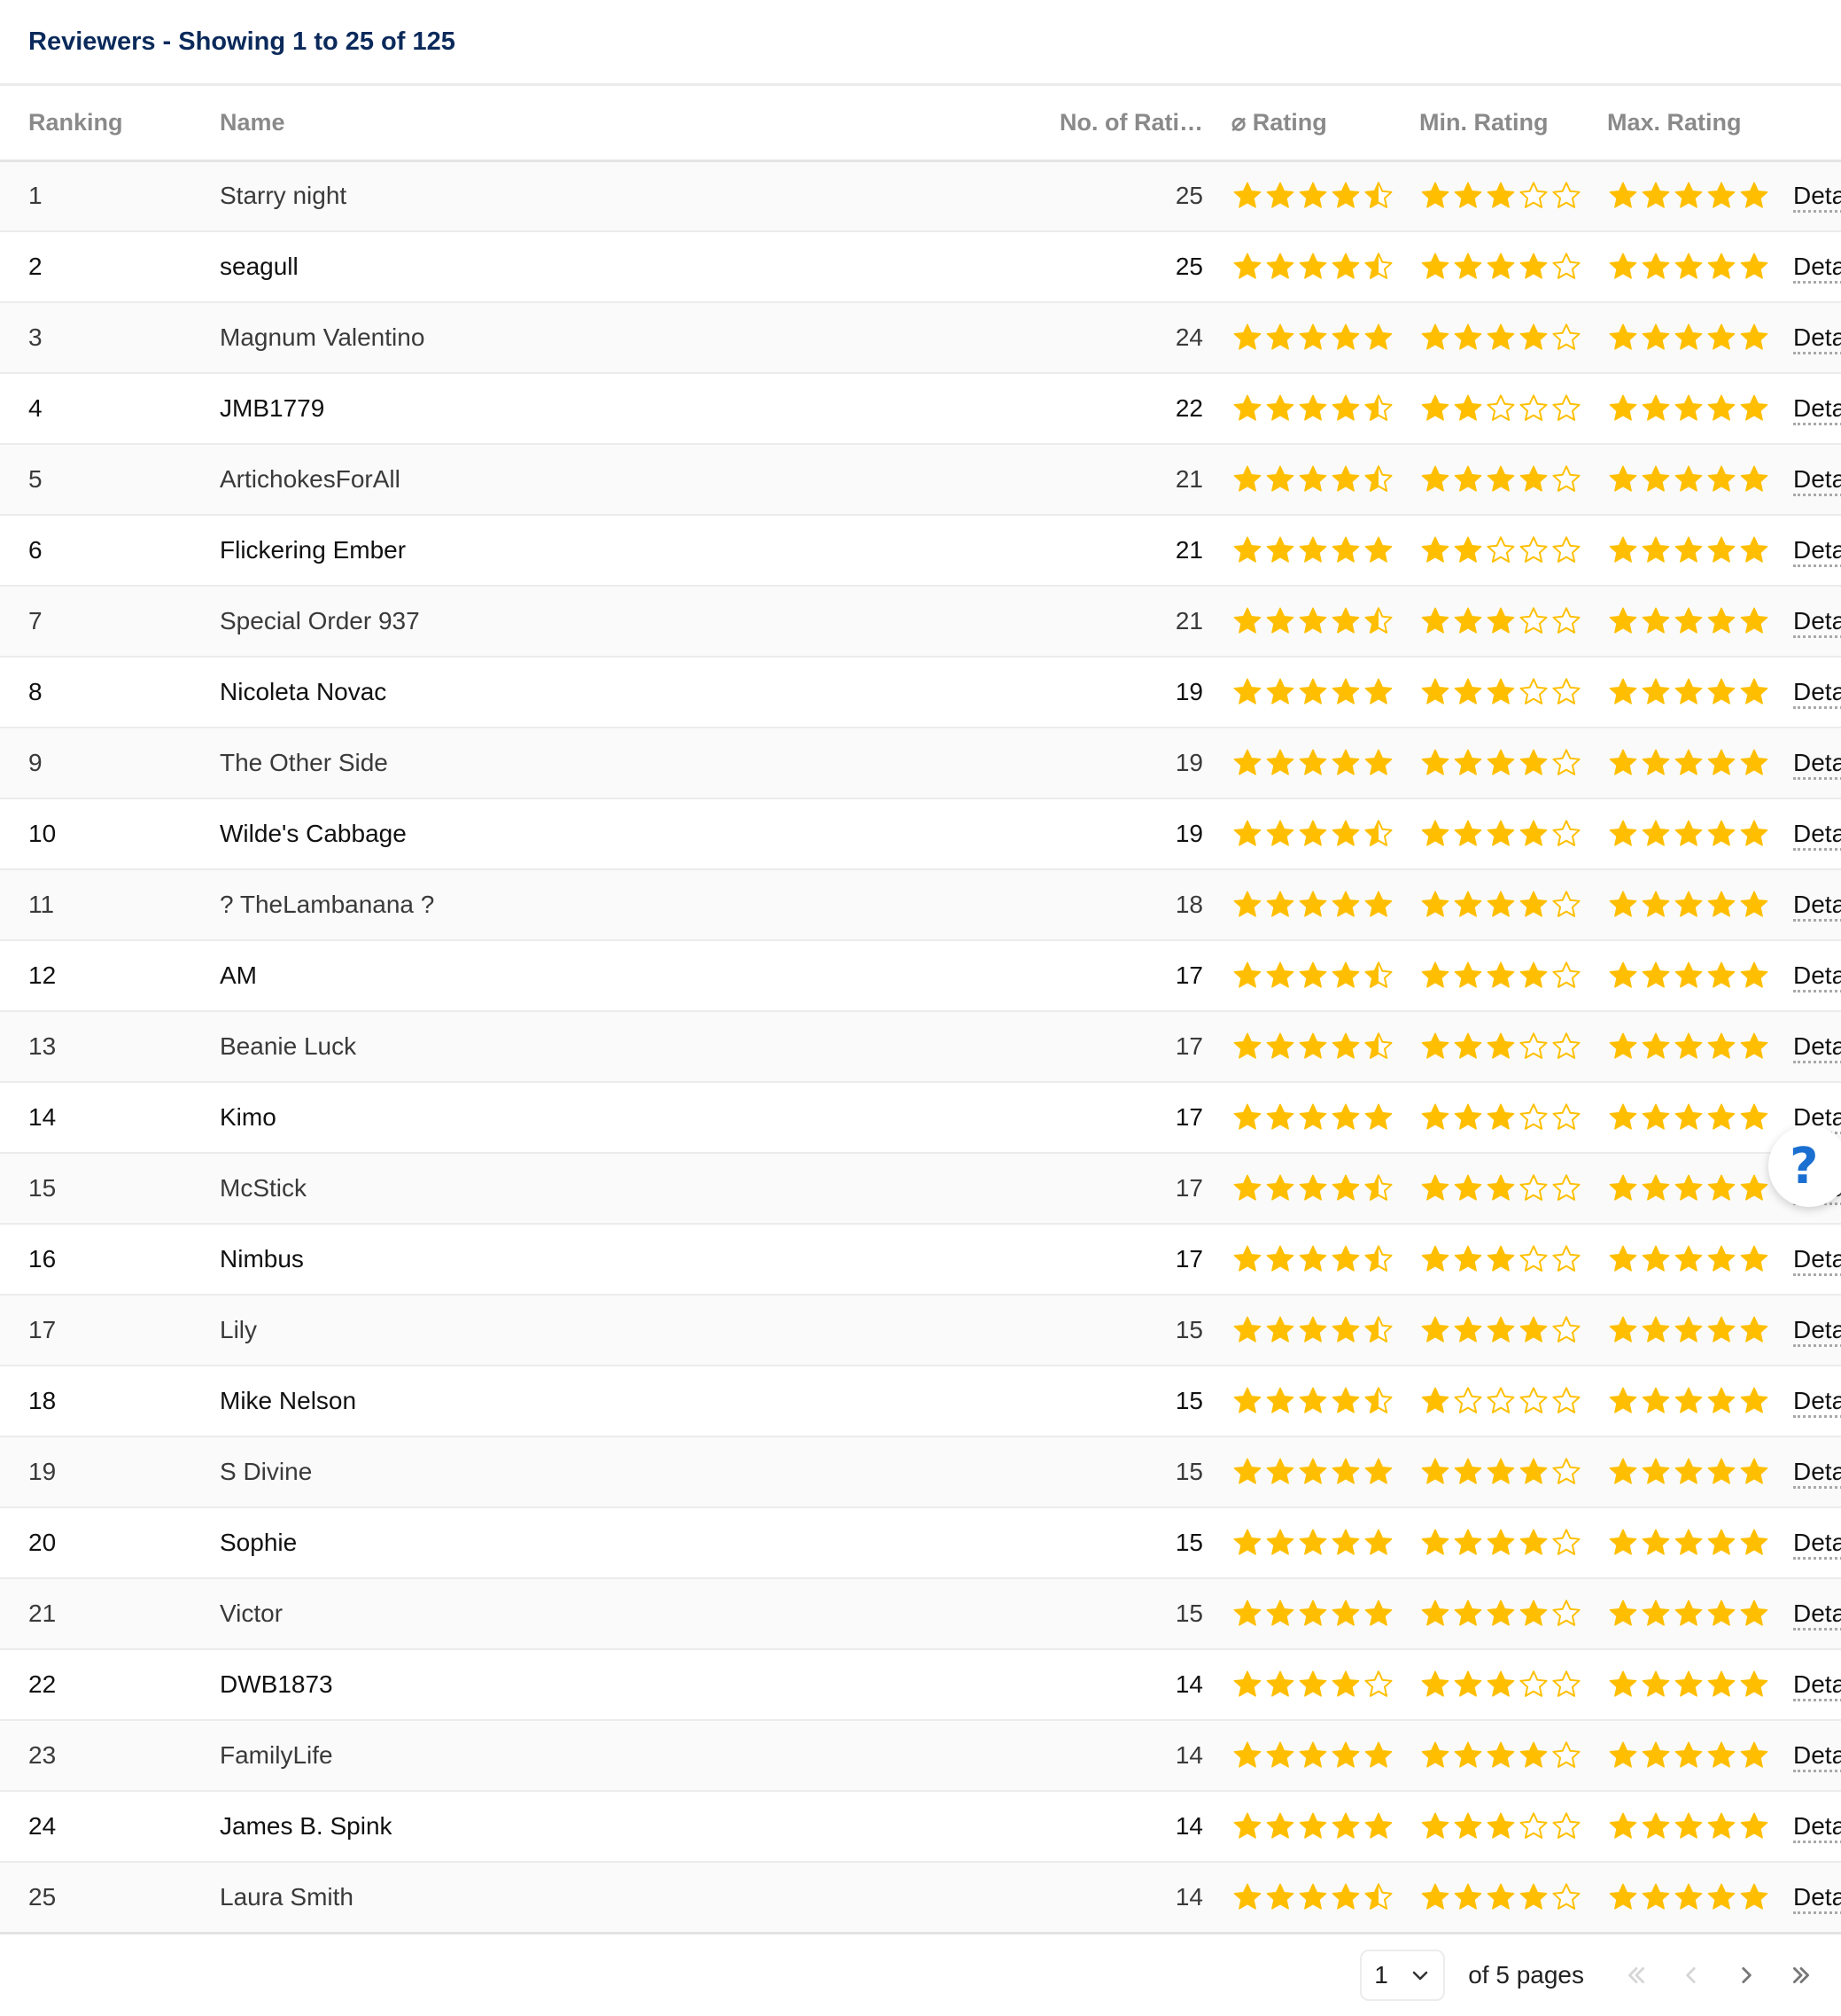 The height and width of the screenshot is (2016, 1841). I want to click on ranking-cell: 7, so click(35, 620).